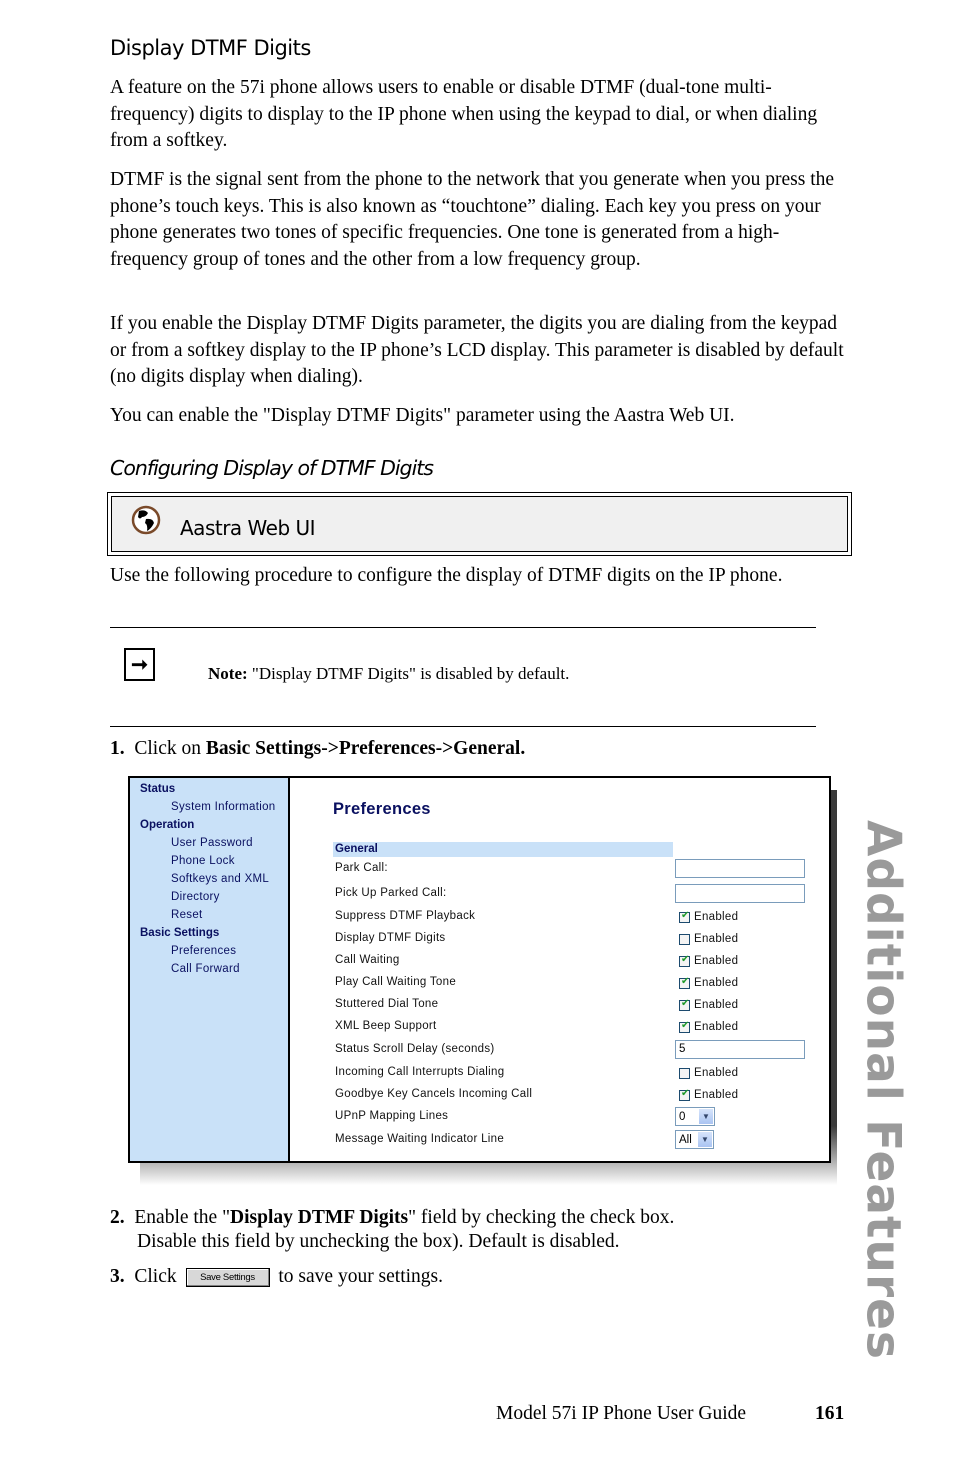  I want to click on sidebar-group-basic-settings: Basic Settings, so click(179, 933).